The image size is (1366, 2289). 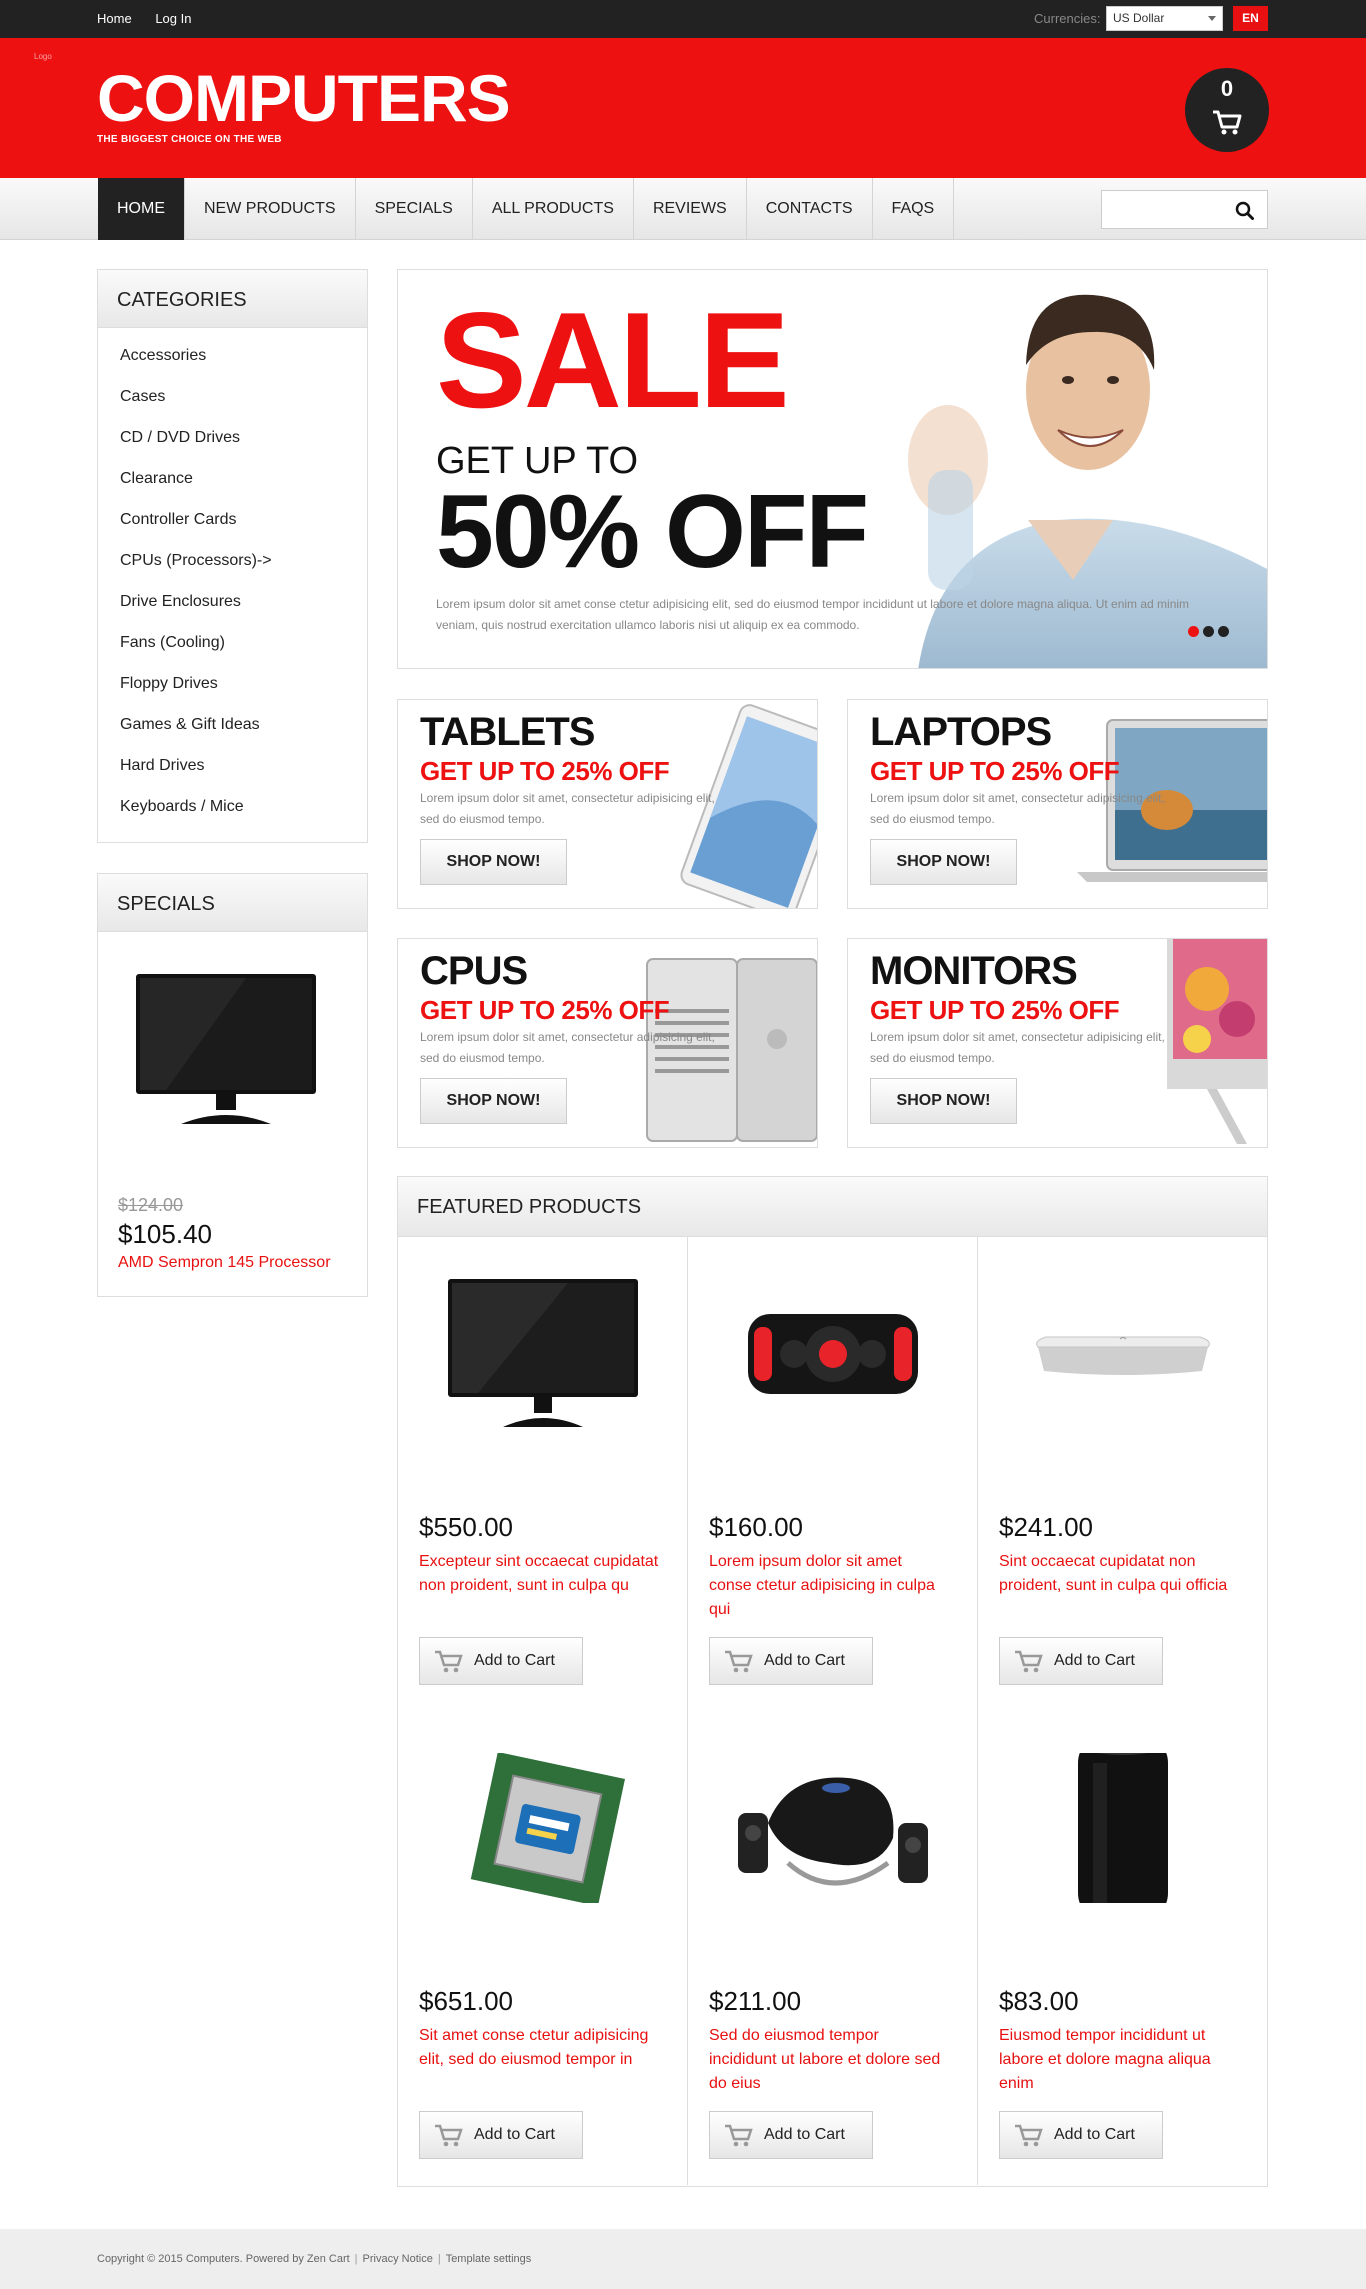 I want to click on nav-item-faqs: FAQS, so click(x=914, y=209).